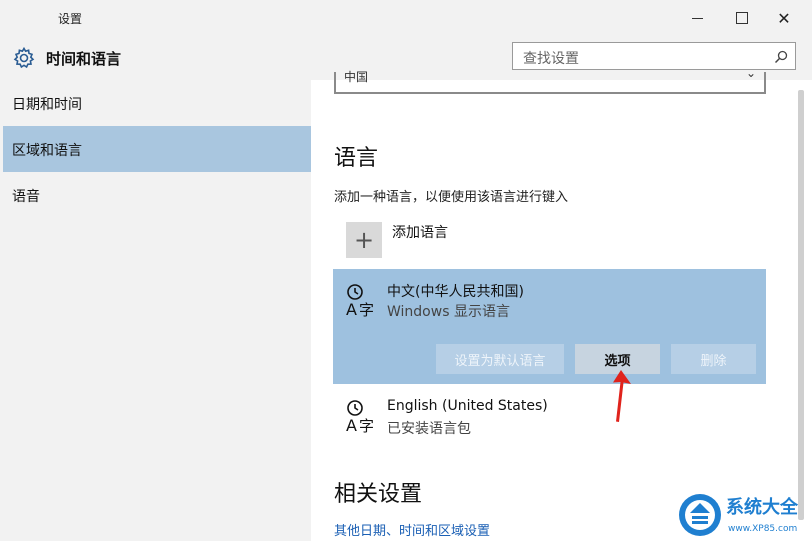  Describe the element at coordinates (550, 80) in the screenshot. I see `region-dropdown: 中国 ⌄` at that location.